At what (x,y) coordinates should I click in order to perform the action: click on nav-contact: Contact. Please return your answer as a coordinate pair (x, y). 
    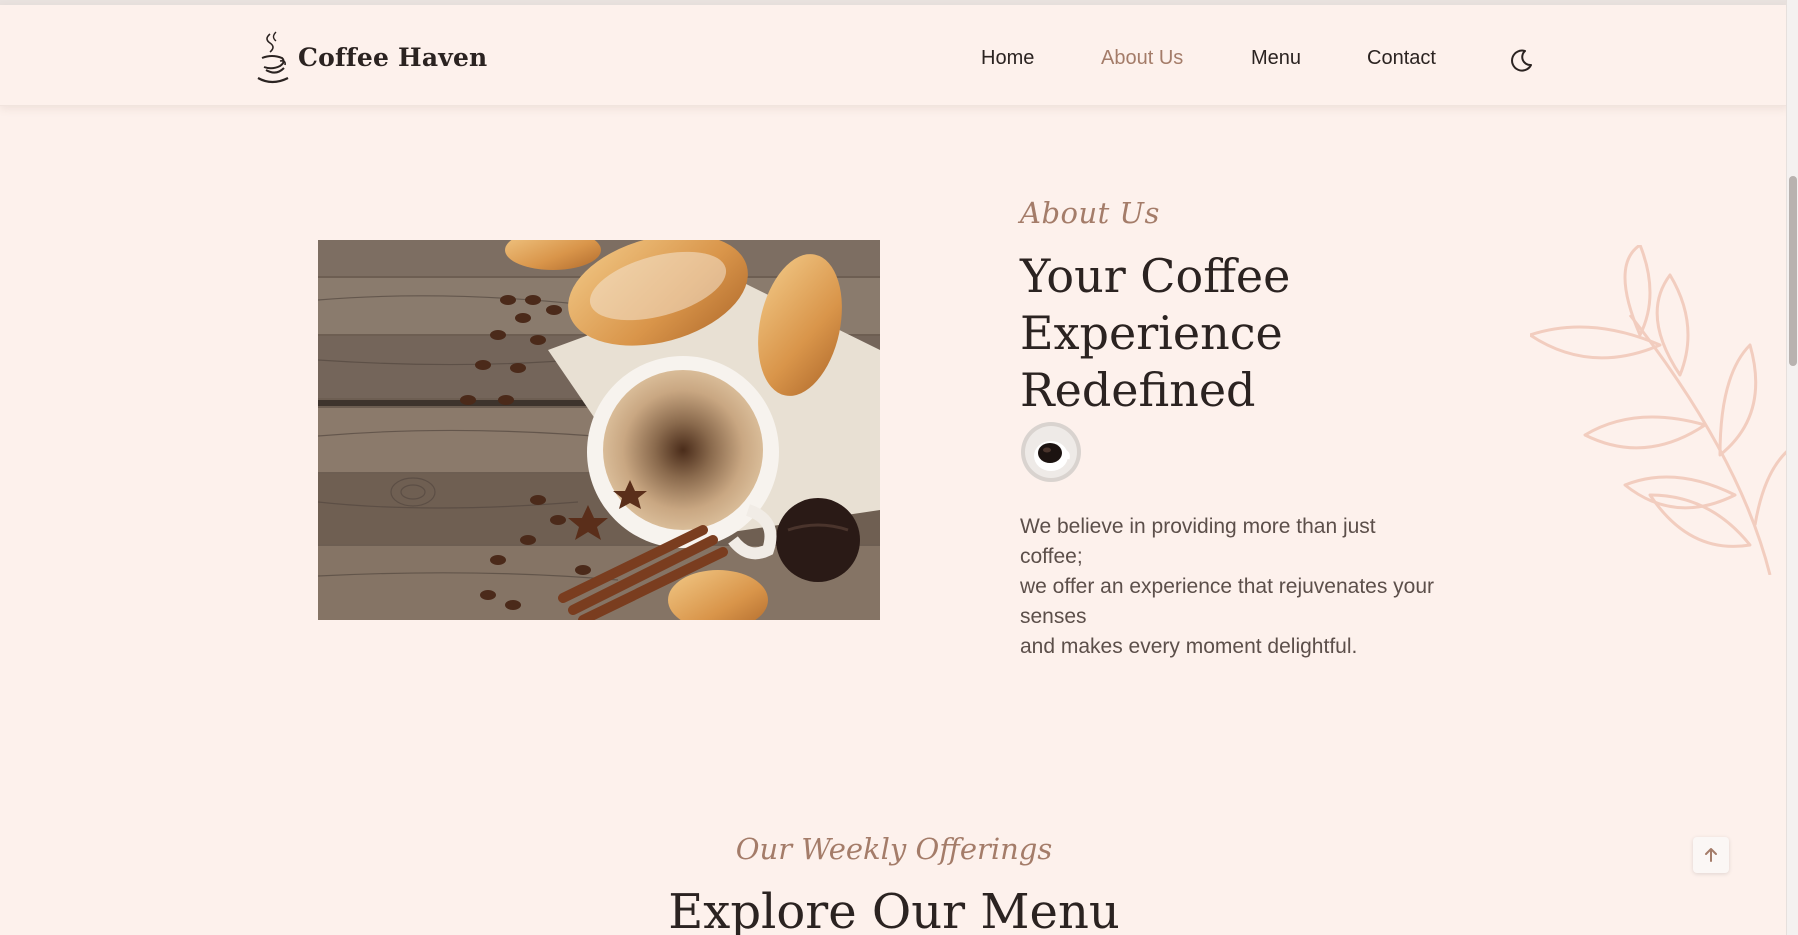
    Looking at the image, I should click on (1401, 58).